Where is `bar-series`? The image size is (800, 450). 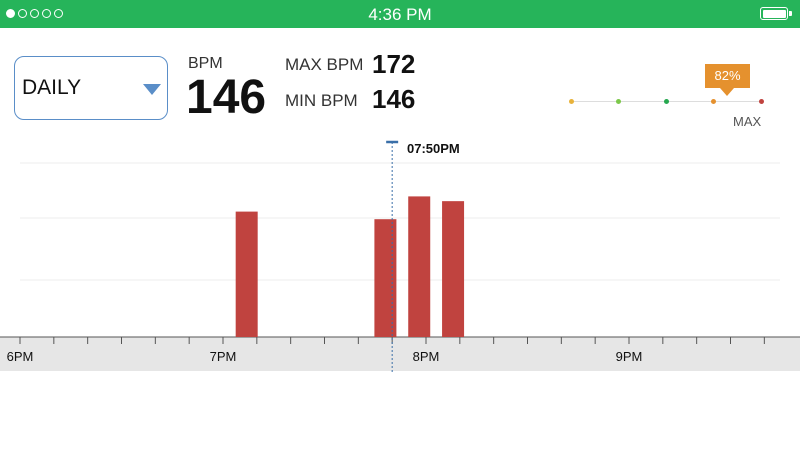 bar-series is located at coordinates (350, 266).